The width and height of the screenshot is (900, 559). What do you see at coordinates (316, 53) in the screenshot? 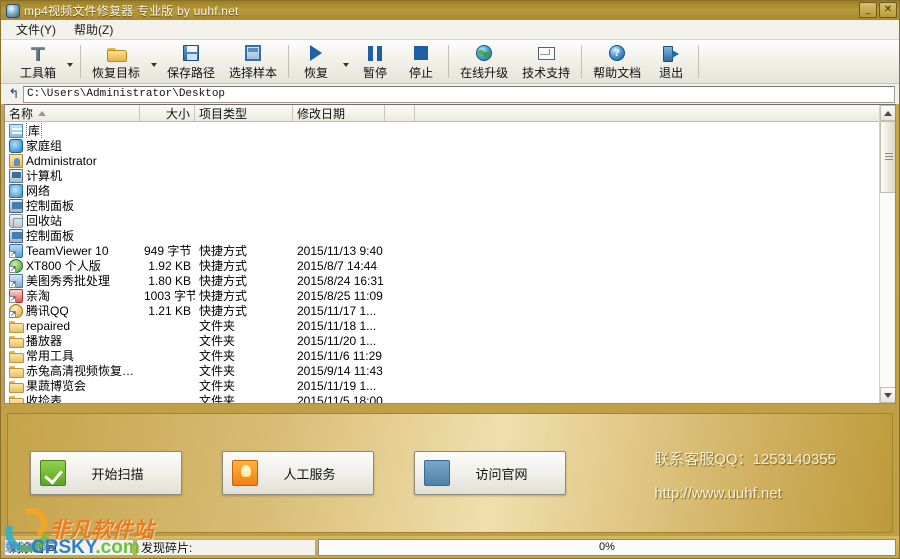
I see `play-icon` at bounding box center [316, 53].